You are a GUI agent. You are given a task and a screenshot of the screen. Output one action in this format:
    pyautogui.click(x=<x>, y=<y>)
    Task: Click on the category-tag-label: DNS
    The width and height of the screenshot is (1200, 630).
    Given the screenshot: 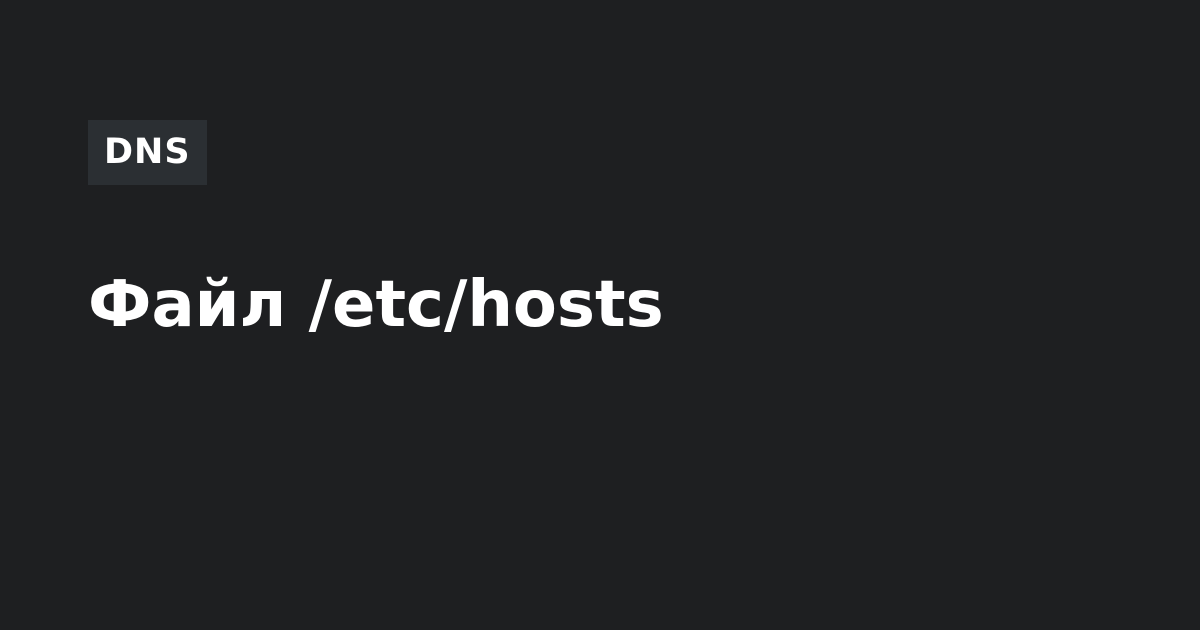 What is the action you would take?
    pyautogui.click(x=147, y=152)
    